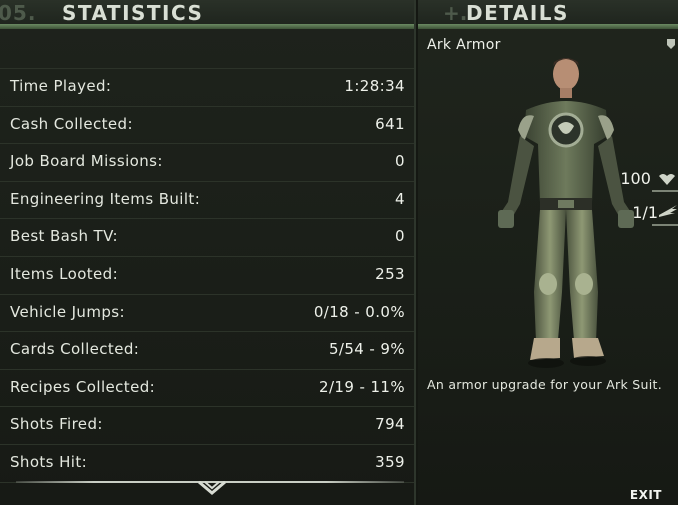 This screenshot has height=505, width=678. I want to click on stat-value: 5/54 - 9%, so click(366, 349).